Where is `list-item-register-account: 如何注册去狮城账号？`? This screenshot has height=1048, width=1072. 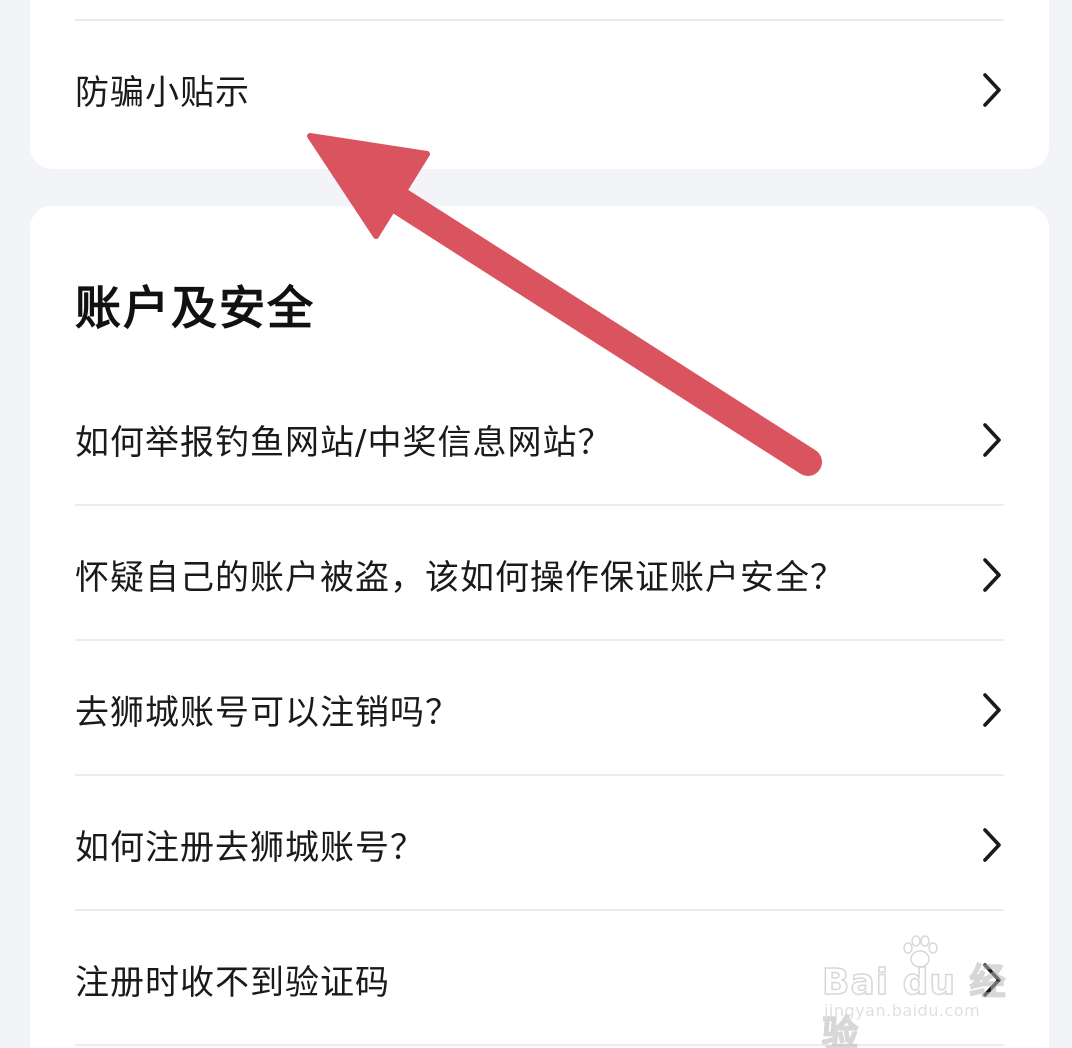
list-item-register-account: 如何注册去狮城账号？ is located at coordinates (539, 844).